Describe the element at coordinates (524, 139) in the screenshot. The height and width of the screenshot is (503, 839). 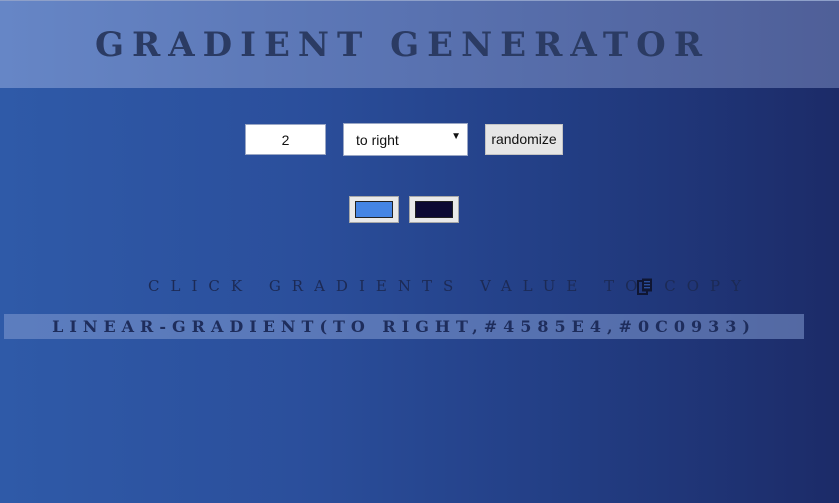
I see `randomize-button: randomize` at that location.